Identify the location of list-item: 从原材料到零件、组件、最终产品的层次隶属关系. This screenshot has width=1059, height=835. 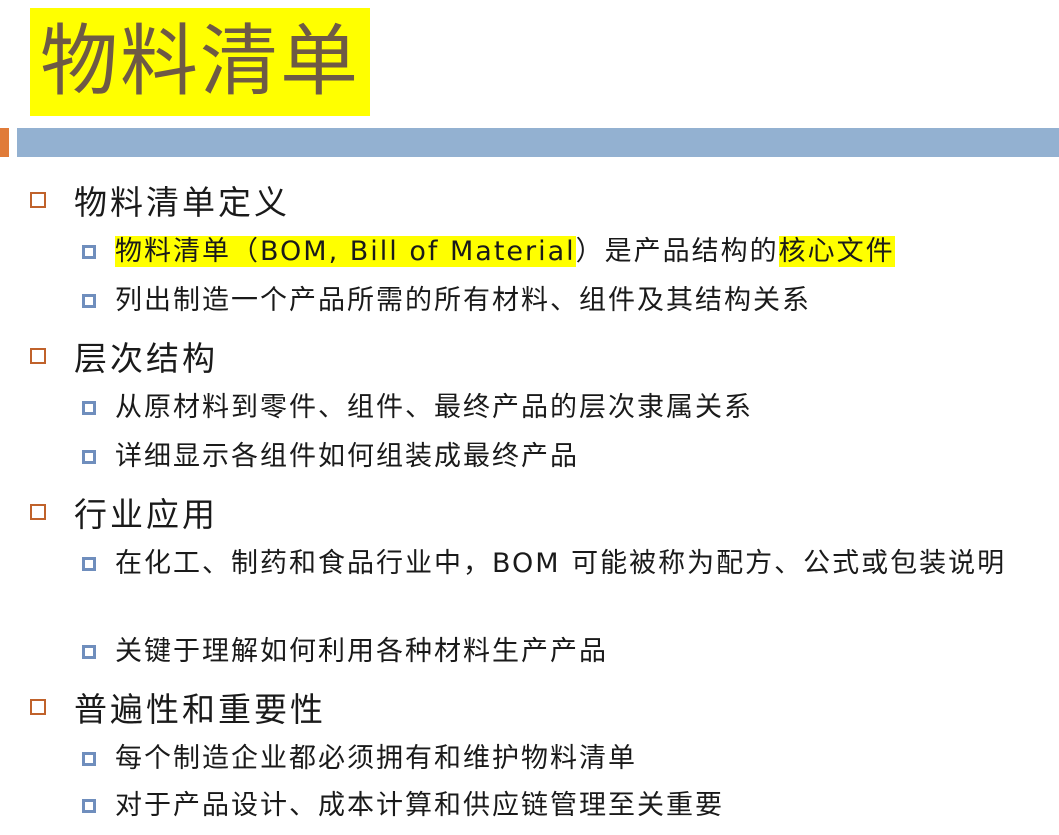
(417, 408).